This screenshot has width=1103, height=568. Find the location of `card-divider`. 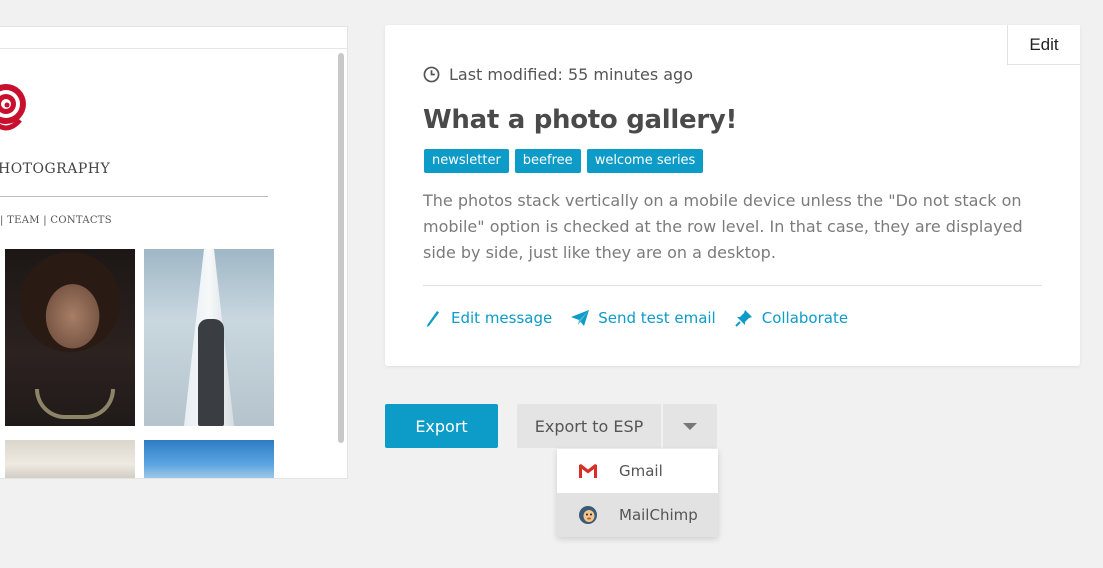

card-divider is located at coordinates (732, 285).